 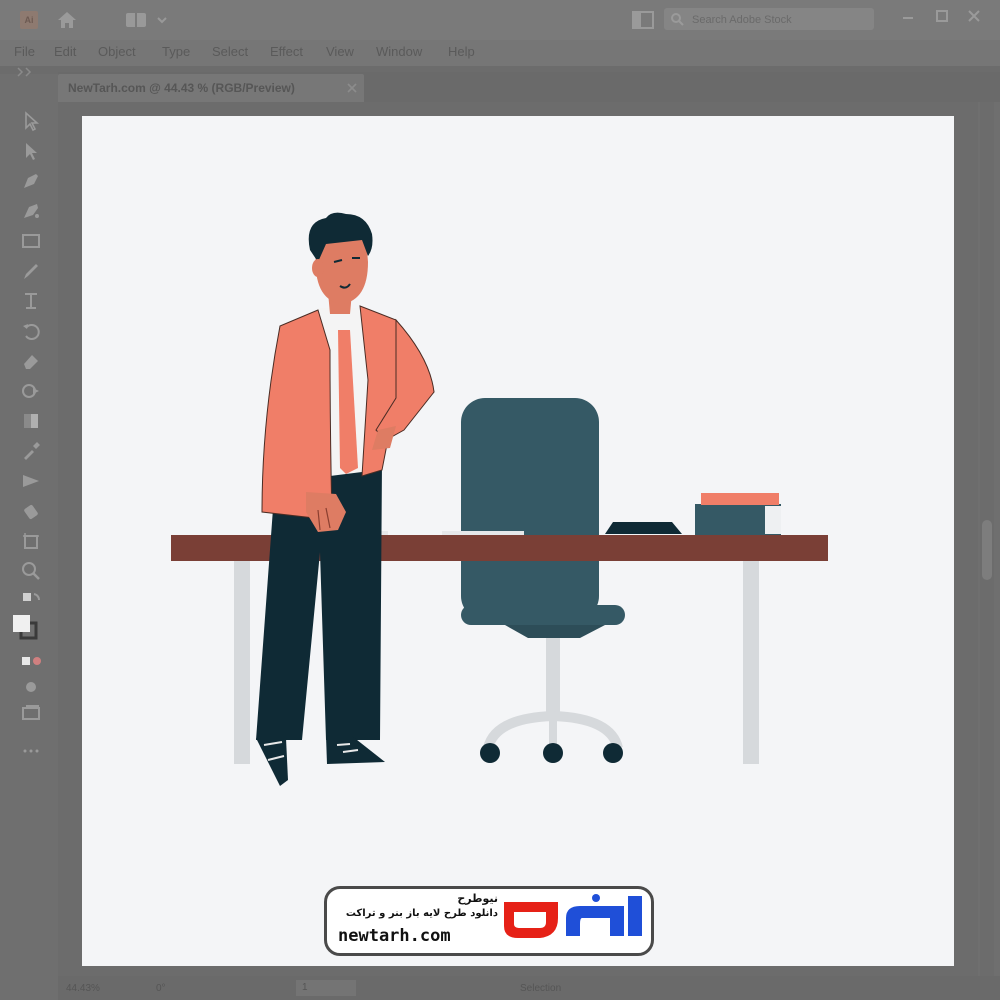 What do you see at coordinates (693, 514) in the screenshot?
I see `books-stack` at bounding box center [693, 514].